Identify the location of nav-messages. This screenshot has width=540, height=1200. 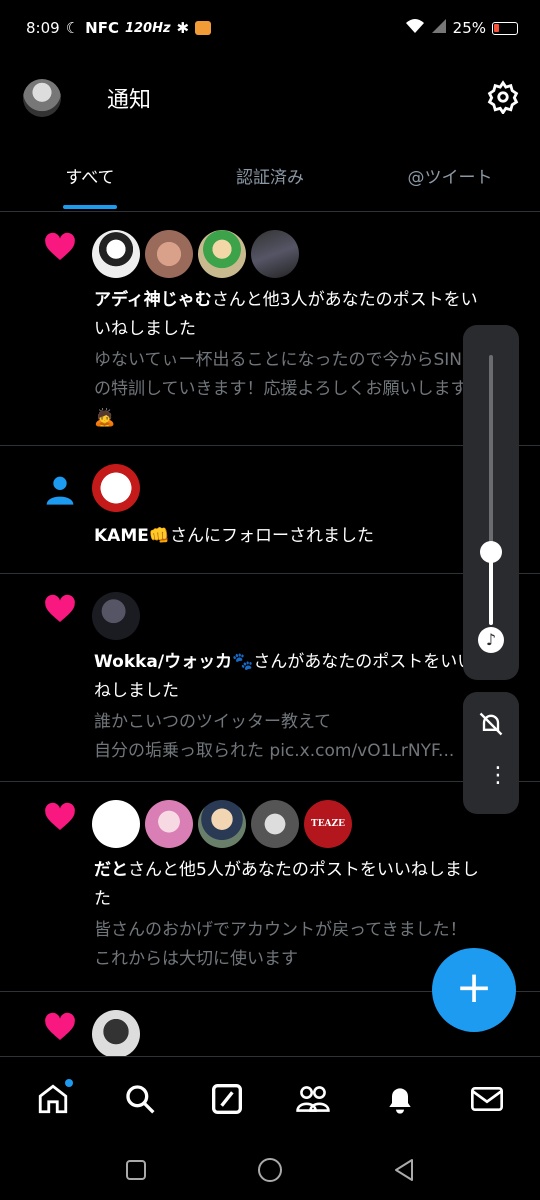
(487, 1099).